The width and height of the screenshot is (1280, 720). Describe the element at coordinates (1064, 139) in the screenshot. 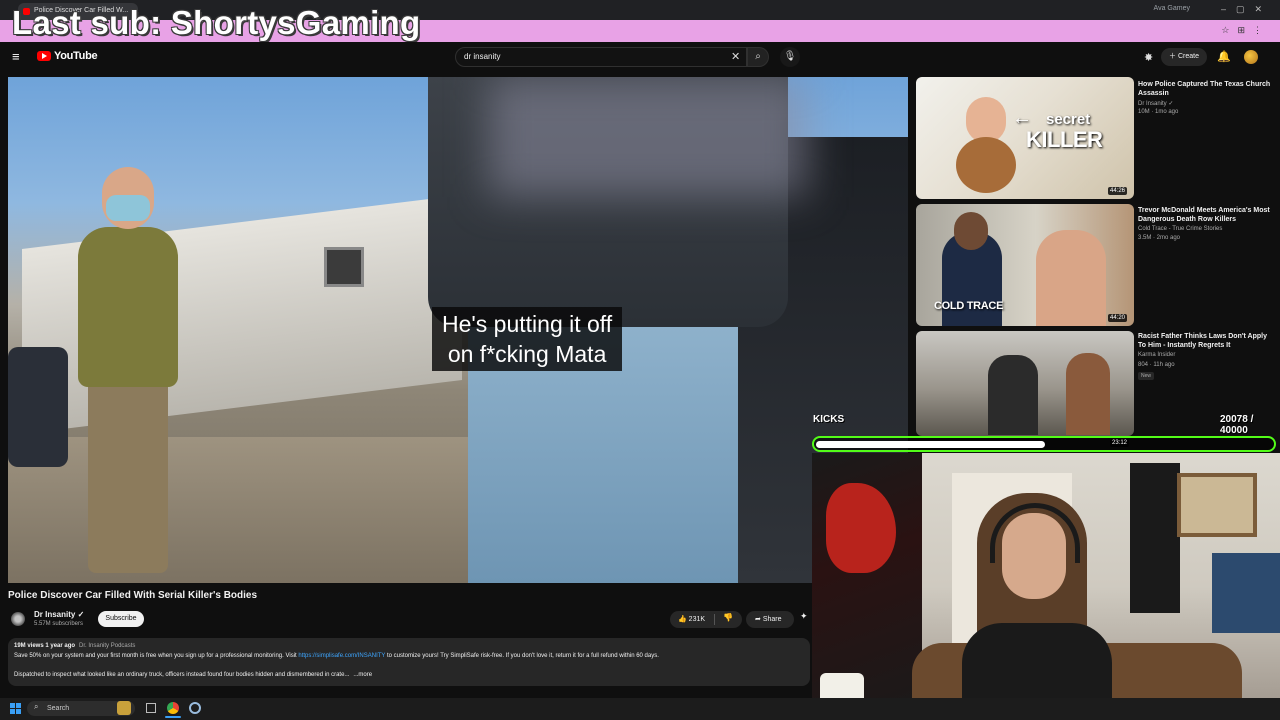

I see `thumbnail-text: KILLER` at that location.